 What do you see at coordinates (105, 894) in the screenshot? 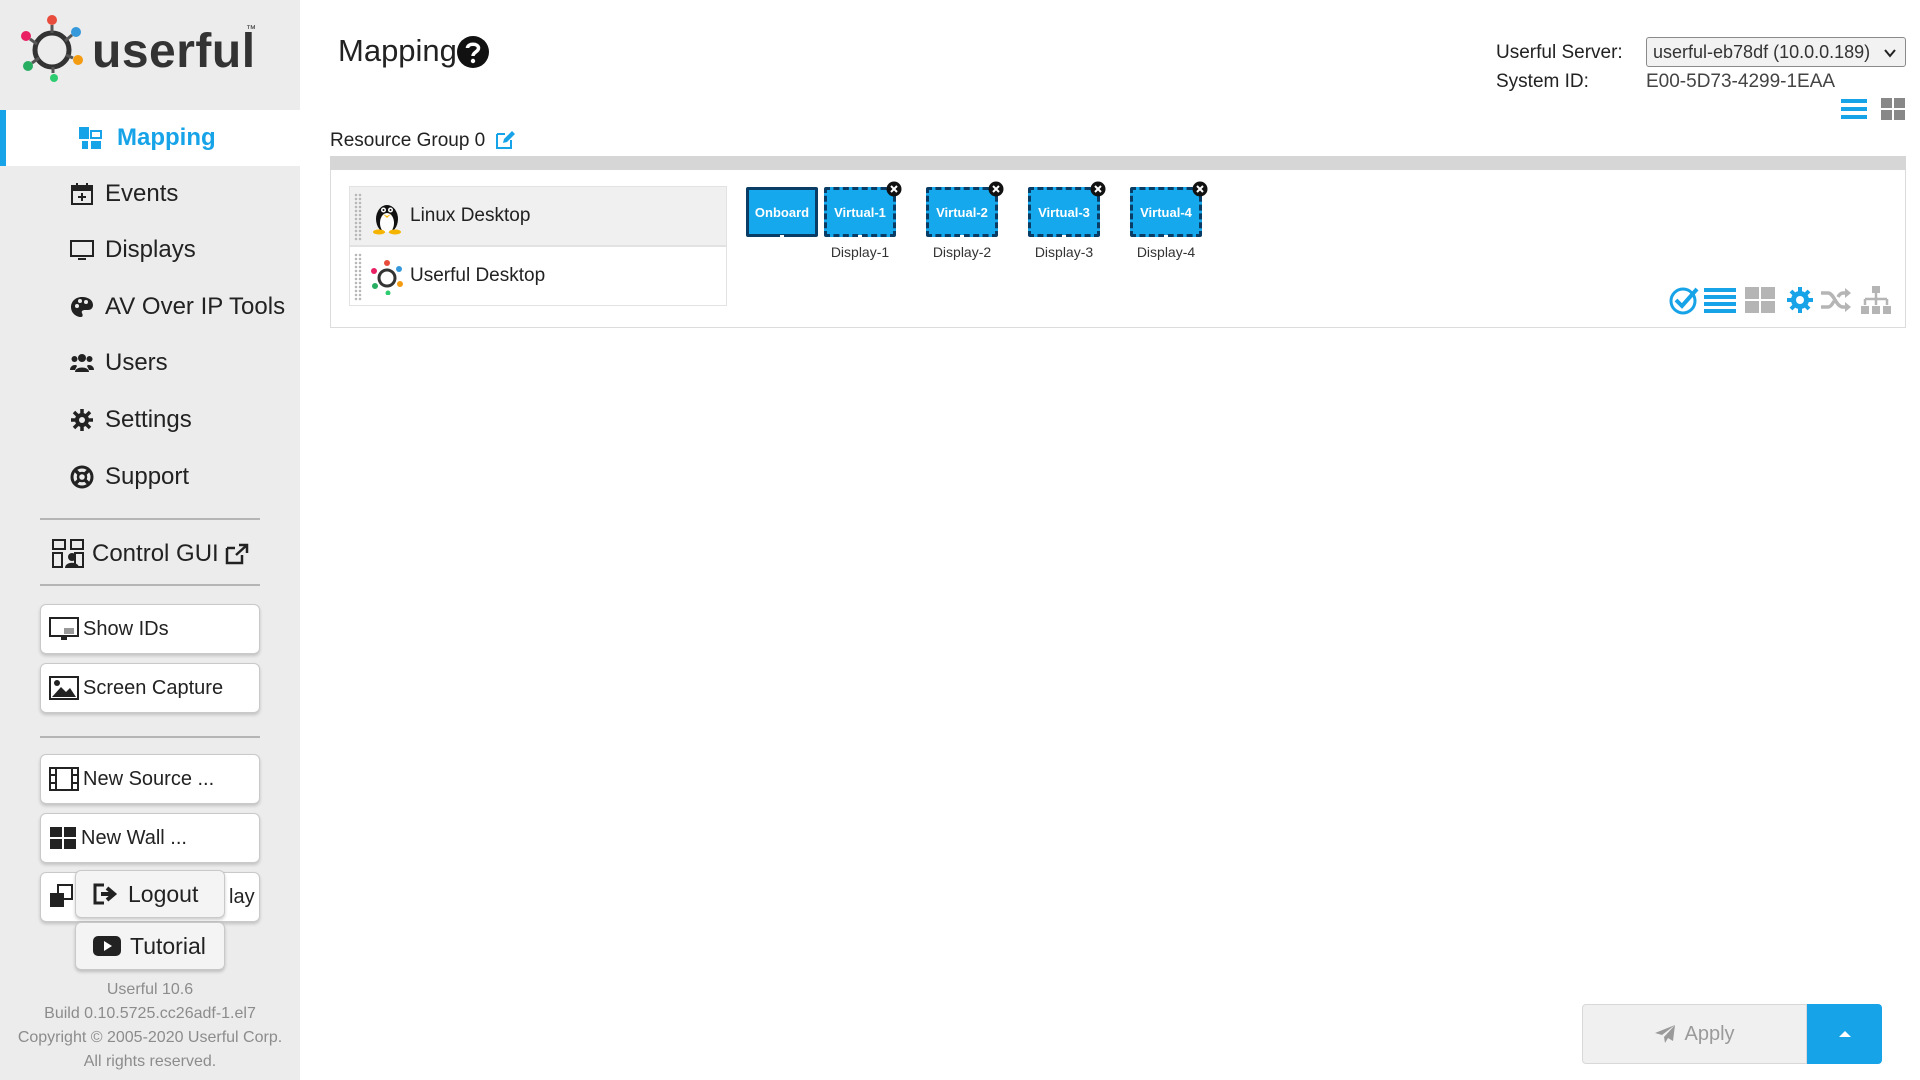
I see `logout-icon` at bounding box center [105, 894].